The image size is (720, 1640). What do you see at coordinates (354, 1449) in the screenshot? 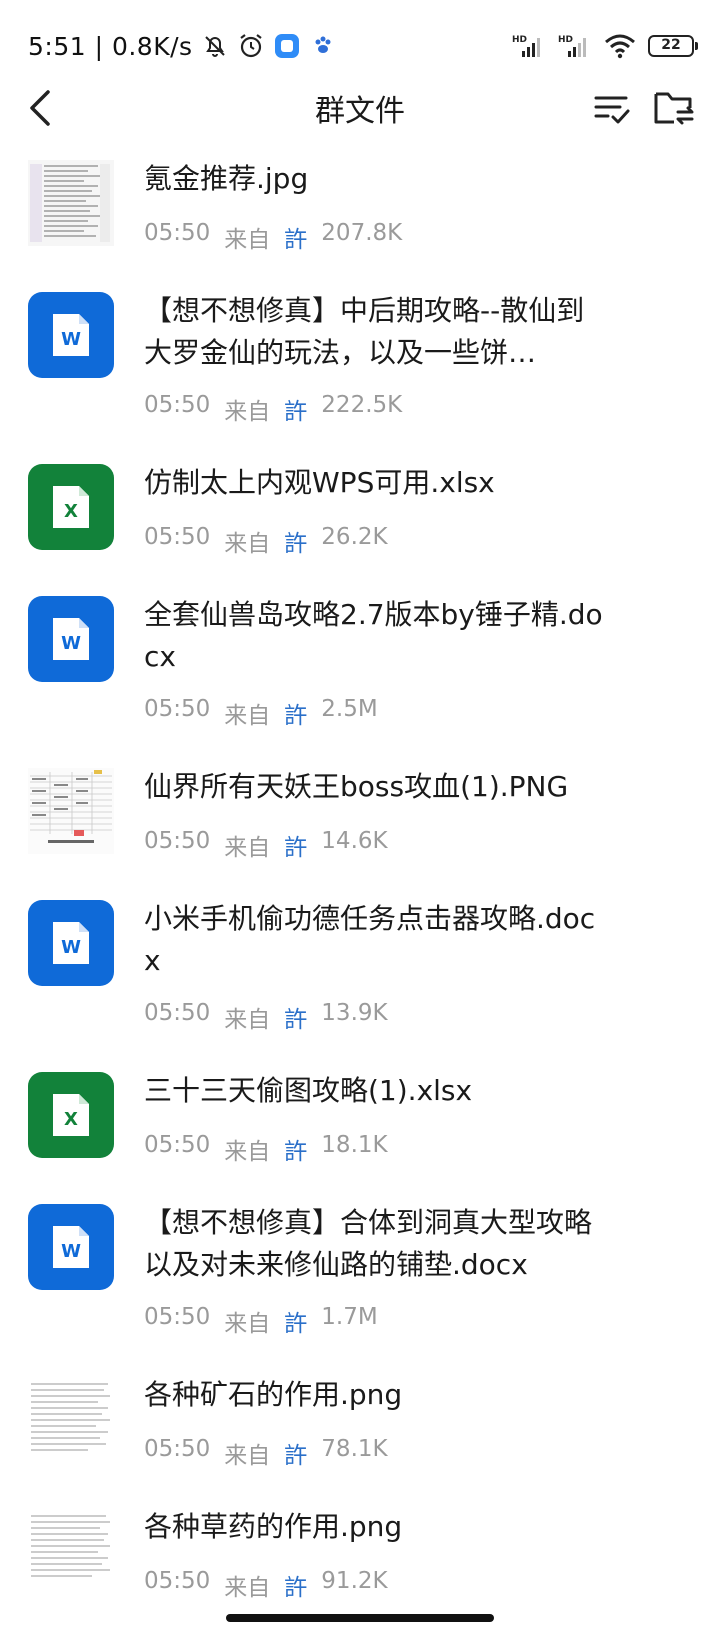
I see `file-size: 78.1K` at bounding box center [354, 1449].